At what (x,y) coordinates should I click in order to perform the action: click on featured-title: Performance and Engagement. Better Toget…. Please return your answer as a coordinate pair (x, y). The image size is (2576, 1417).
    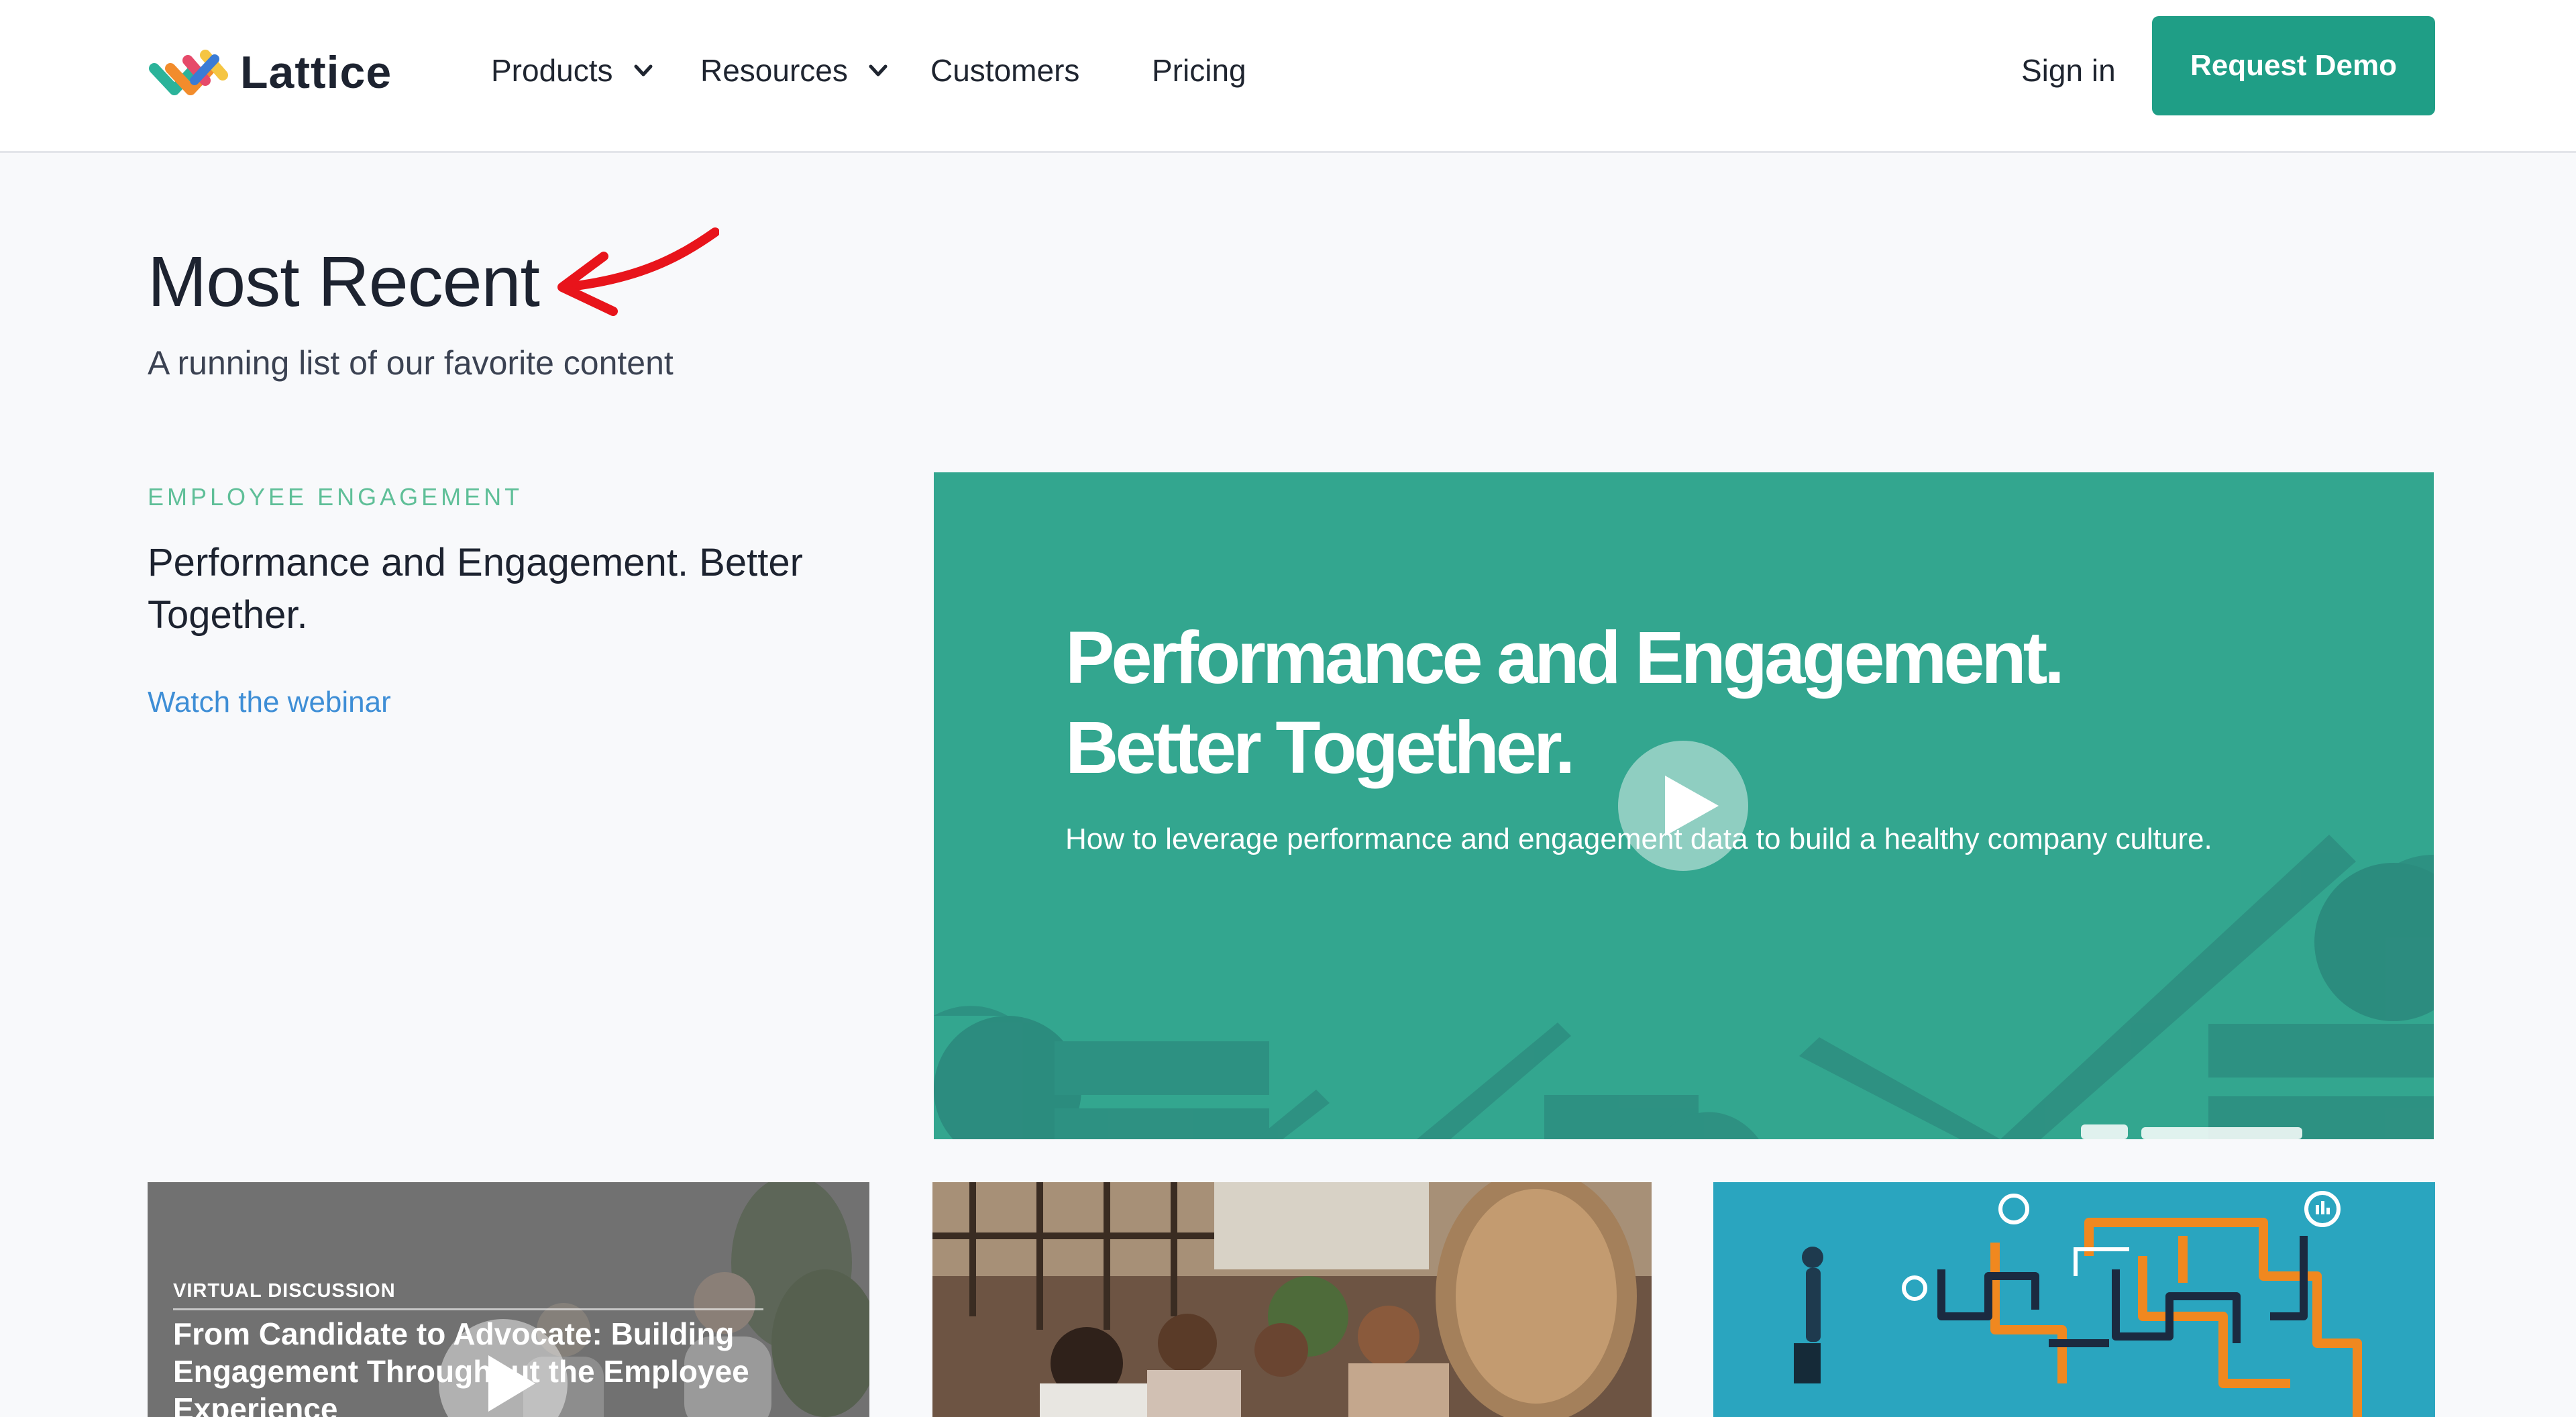
    Looking at the image, I should click on (503, 589).